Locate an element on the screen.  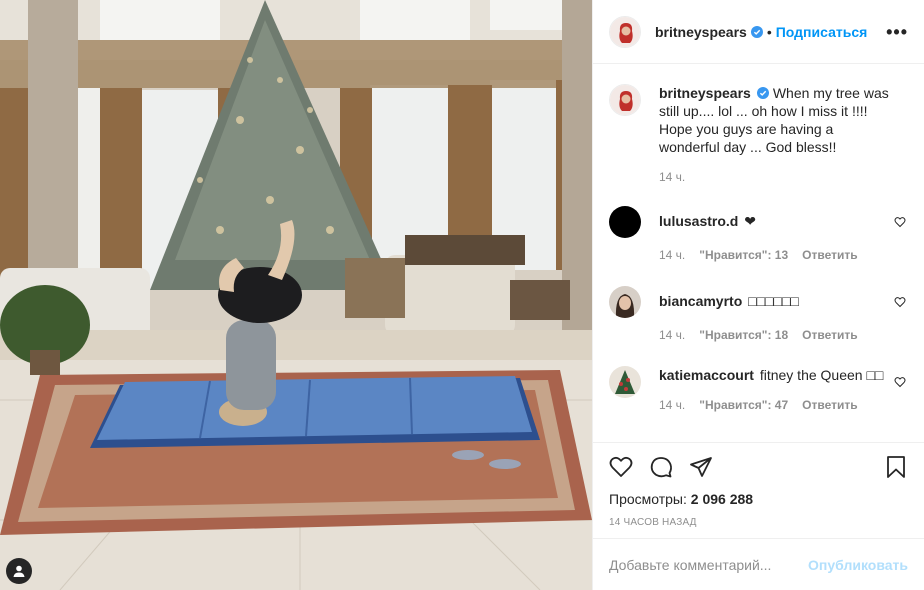
follow-button: Подписаться is located at coordinates (822, 32).